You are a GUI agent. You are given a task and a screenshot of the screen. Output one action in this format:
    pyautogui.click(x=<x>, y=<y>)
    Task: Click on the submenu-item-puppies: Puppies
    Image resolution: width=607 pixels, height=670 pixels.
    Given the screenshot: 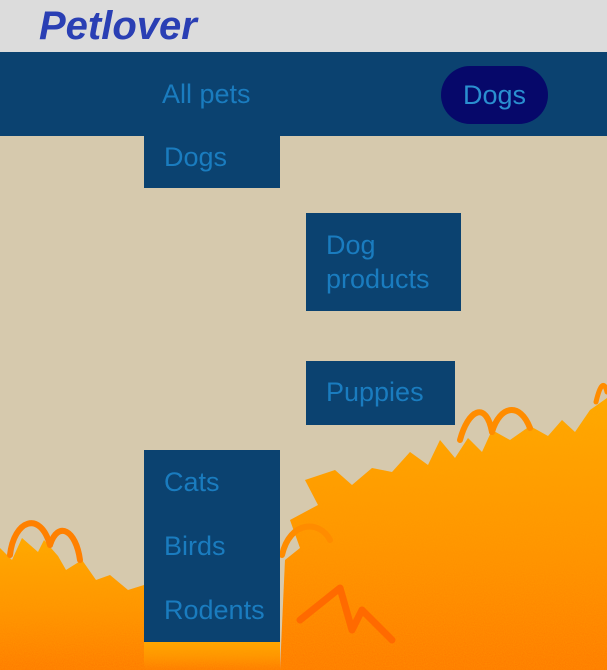 What is the action you would take?
    pyautogui.click(x=380, y=393)
    